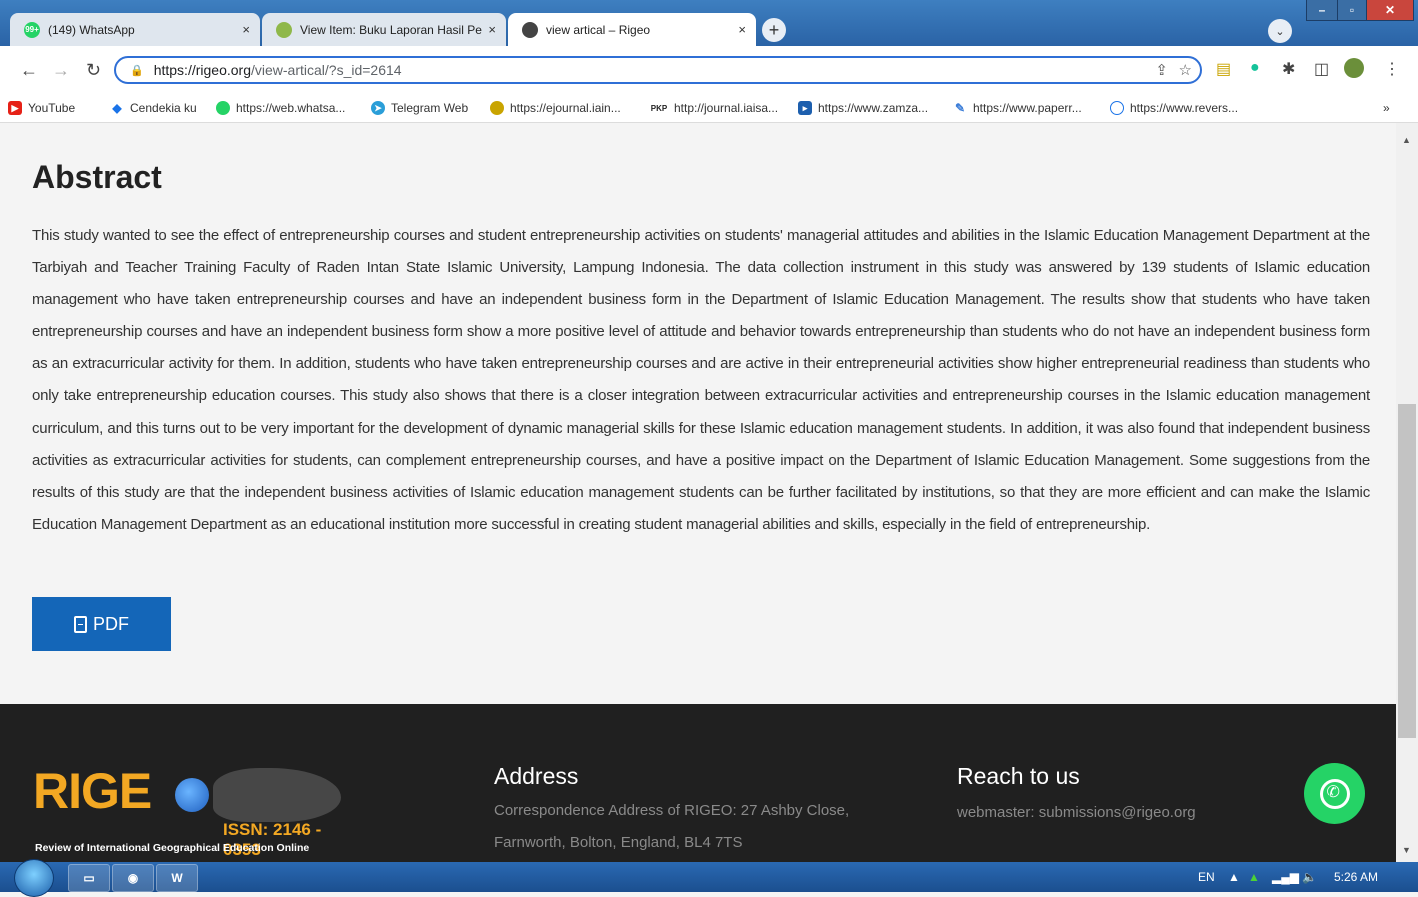 The width and height of the screenshot is (1418, 897). What do you see at coordinates (1406, 850) in the screenshot?
I see `scroll-down-icon: ▼` at bounding box center [1406, 850].